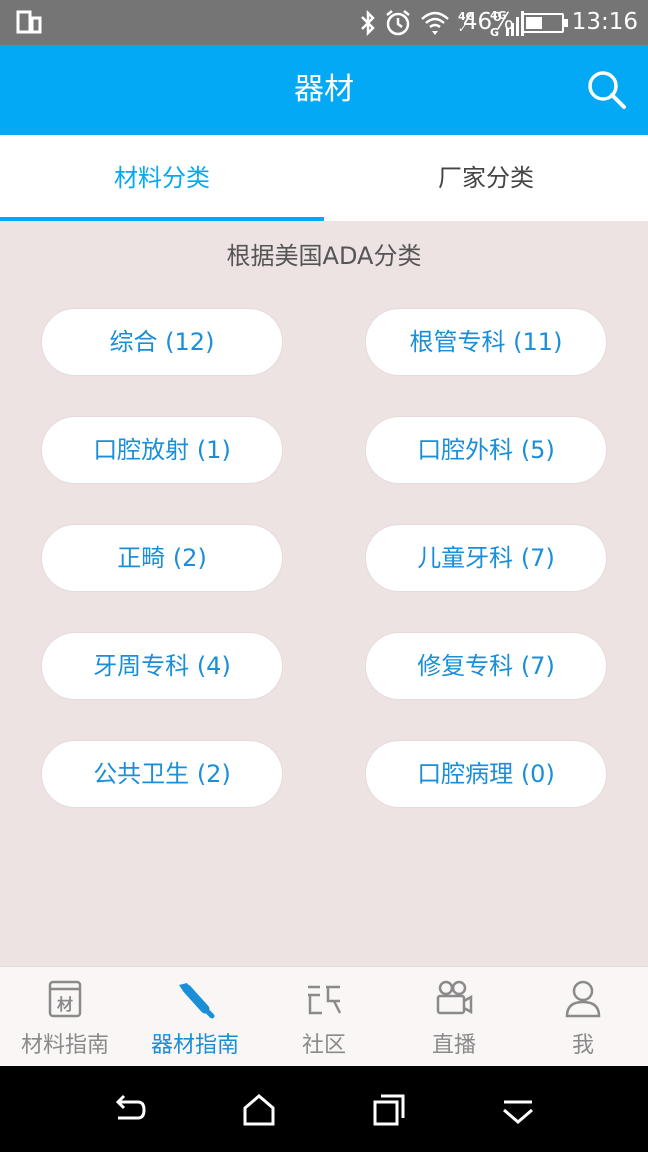 Image resolution: width=648 pixels, height=1152 pixels. What do you see at coordinates (398, 22) in the screenshot?
I see `alarm-icon` at bounding box center [398, 22].